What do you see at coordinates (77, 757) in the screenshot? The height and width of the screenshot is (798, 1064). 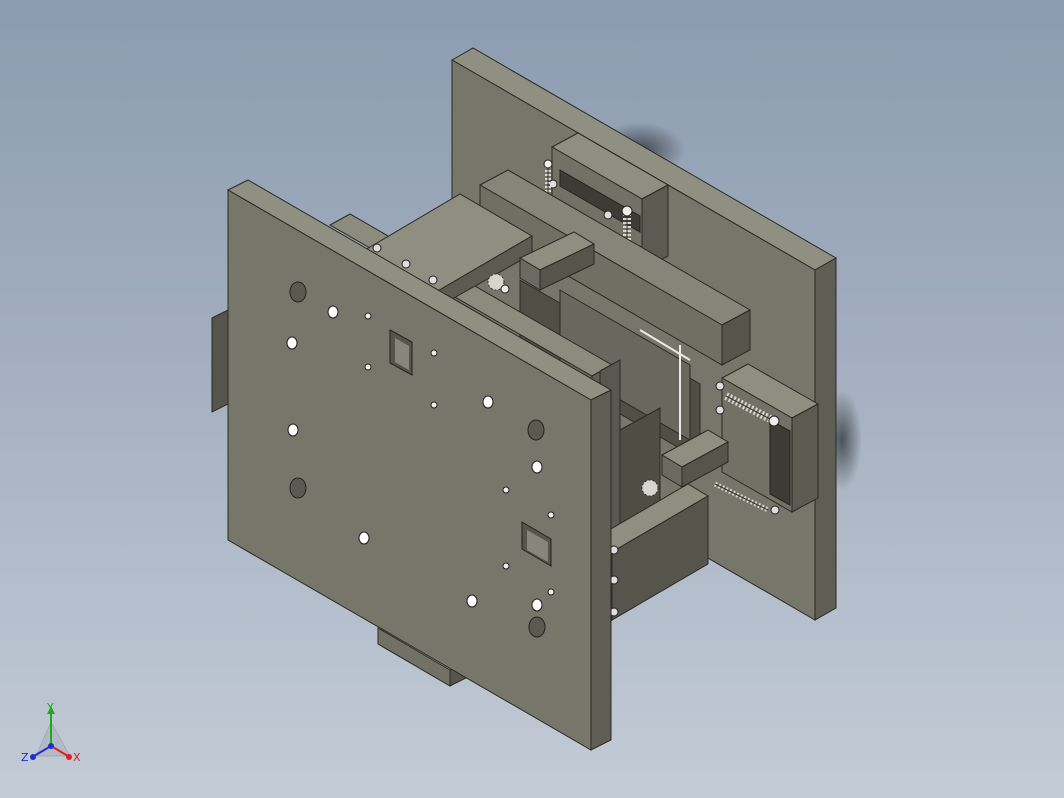 I see `x-axis-label: X` at bounding box center [77, 757].